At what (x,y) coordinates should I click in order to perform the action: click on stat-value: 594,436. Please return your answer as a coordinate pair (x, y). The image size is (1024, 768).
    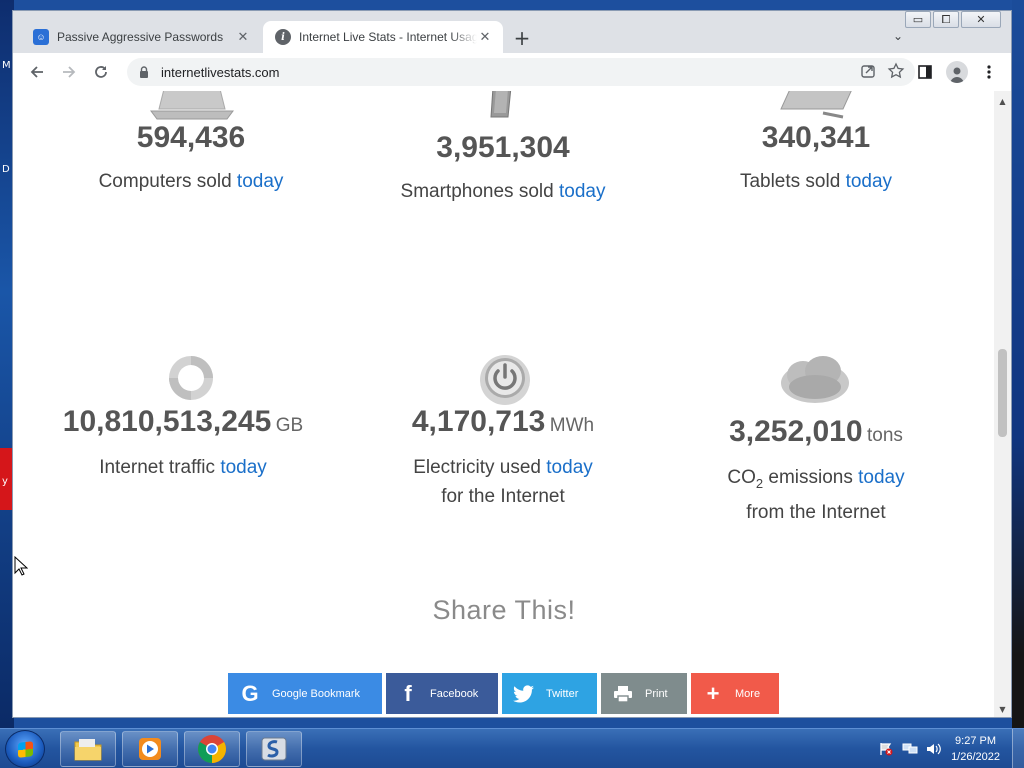
    Looking at the image, I should click on (191, 137).